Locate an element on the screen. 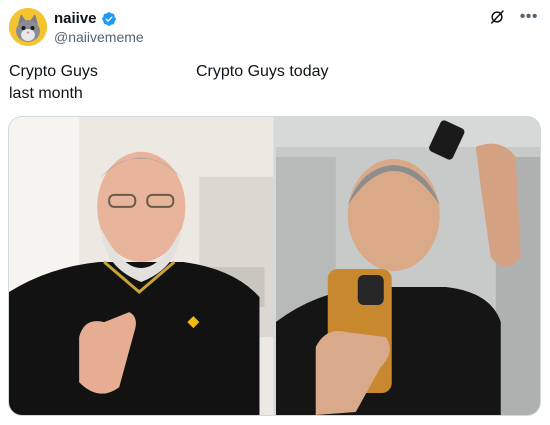  display-name: naiive is located at coordinates (75, 18).